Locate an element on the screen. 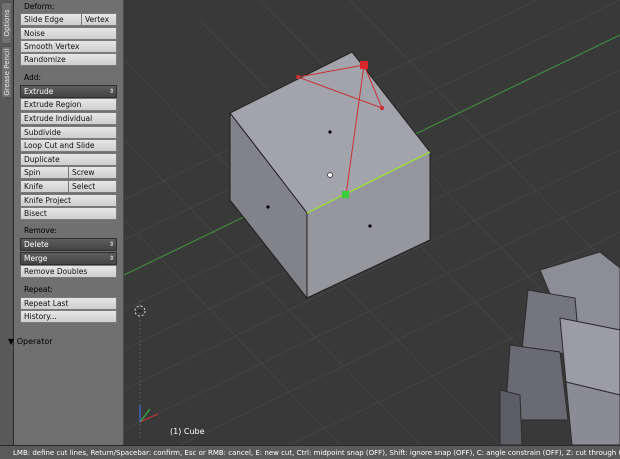  smooth-vertex-button: Smooth Vertex is located at coordinates (68, 46).